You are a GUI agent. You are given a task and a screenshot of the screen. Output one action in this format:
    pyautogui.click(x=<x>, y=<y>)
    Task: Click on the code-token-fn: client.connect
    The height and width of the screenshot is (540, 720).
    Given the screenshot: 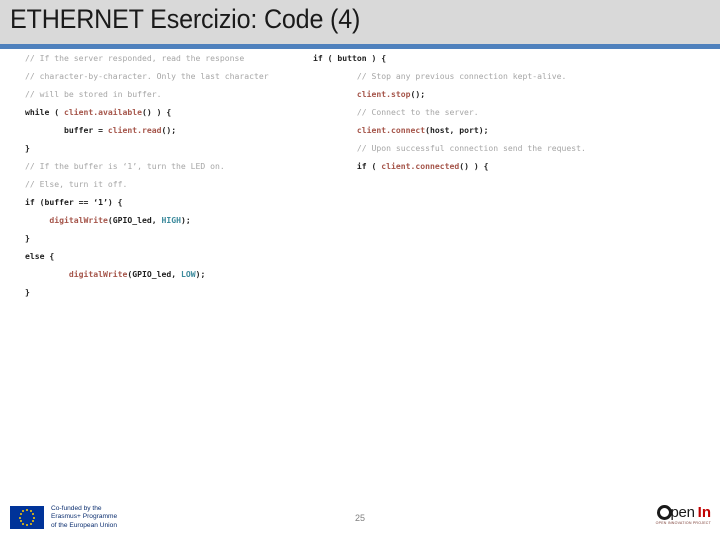 What is the action you would take?
    pyautogui.click(x=391, y=130)
    